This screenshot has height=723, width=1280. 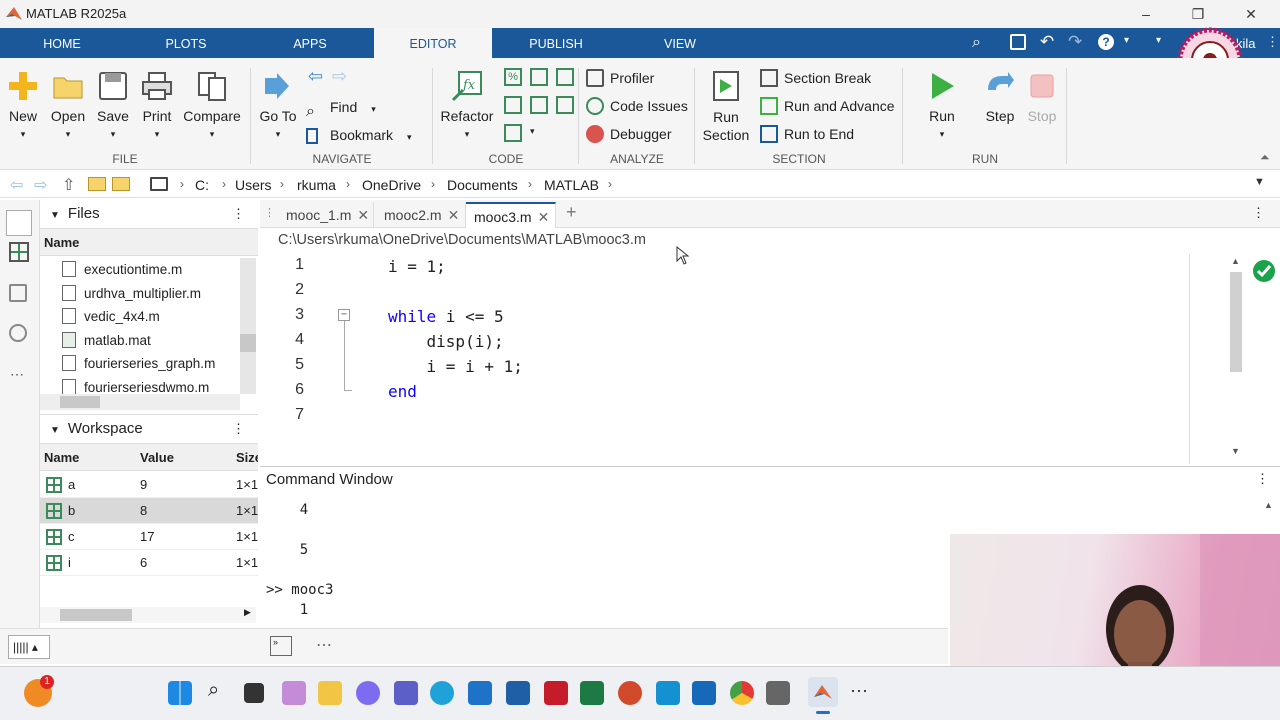 What do you see at coordinates (68, 105) in the screenshot?
I see `open-button: Open ▾` at bounding box center [68, 105].